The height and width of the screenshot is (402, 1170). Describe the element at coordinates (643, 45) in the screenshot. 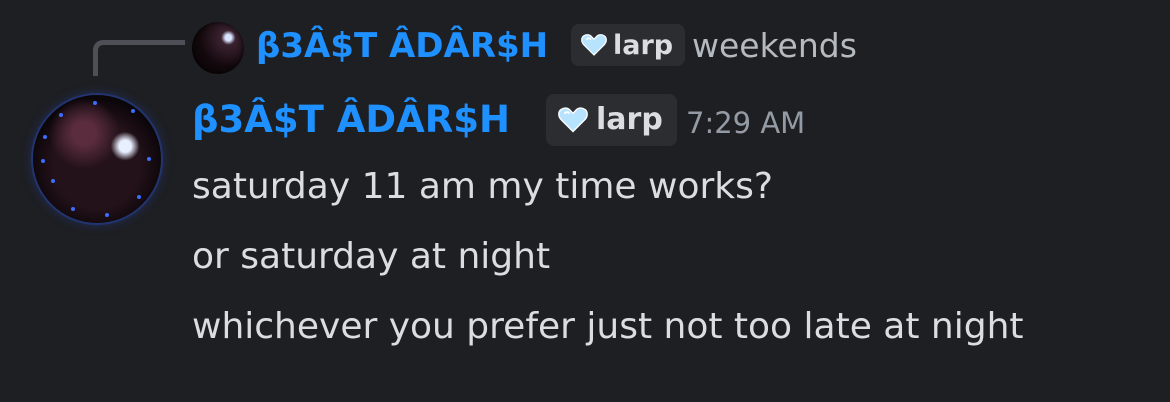

I see `reply-tag-label: larp` at that location.